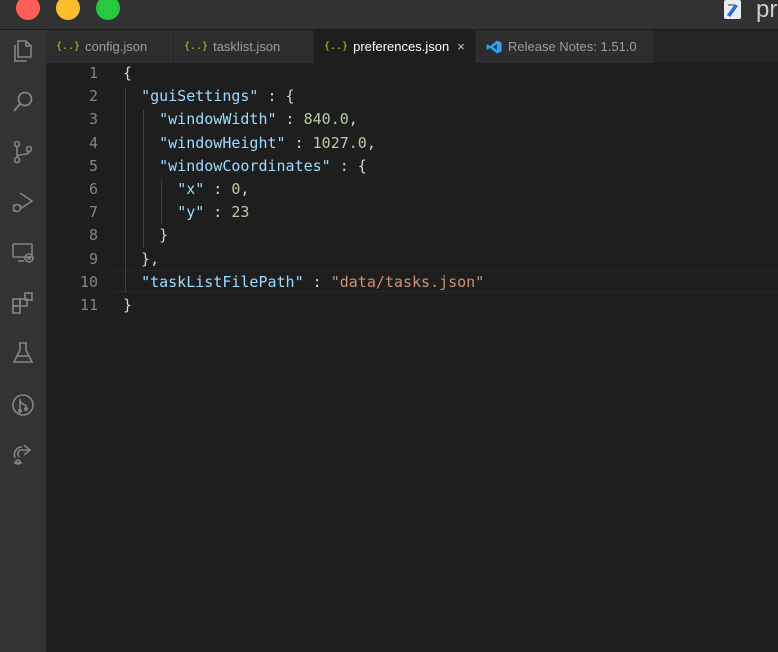 The height and width of the screenshot is (652, 778). What do you see at coordinates (23, 405) in the screenshot?
I see `git-graph-icon` at bounding box center [23, 405].